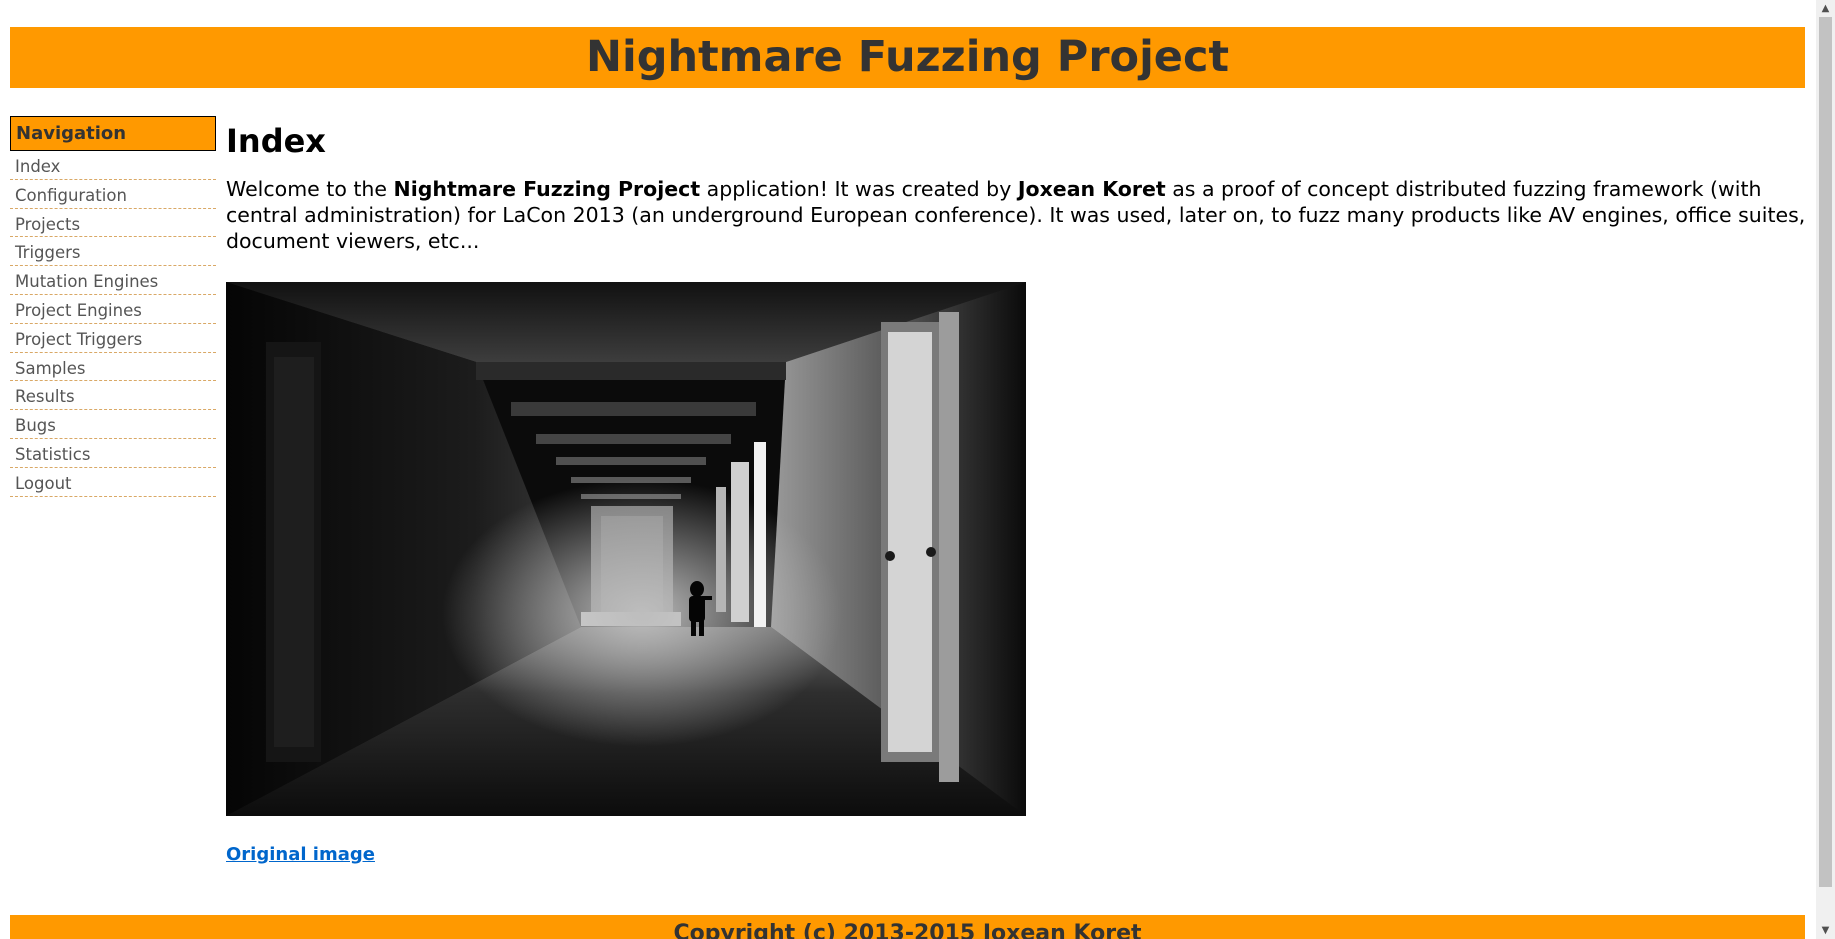 The image size is (1835, 939). What do you see at coordinates (113, 482) in the screenshot?
I see `nav-item-logout: Logout` at bounding box center [113, 482].